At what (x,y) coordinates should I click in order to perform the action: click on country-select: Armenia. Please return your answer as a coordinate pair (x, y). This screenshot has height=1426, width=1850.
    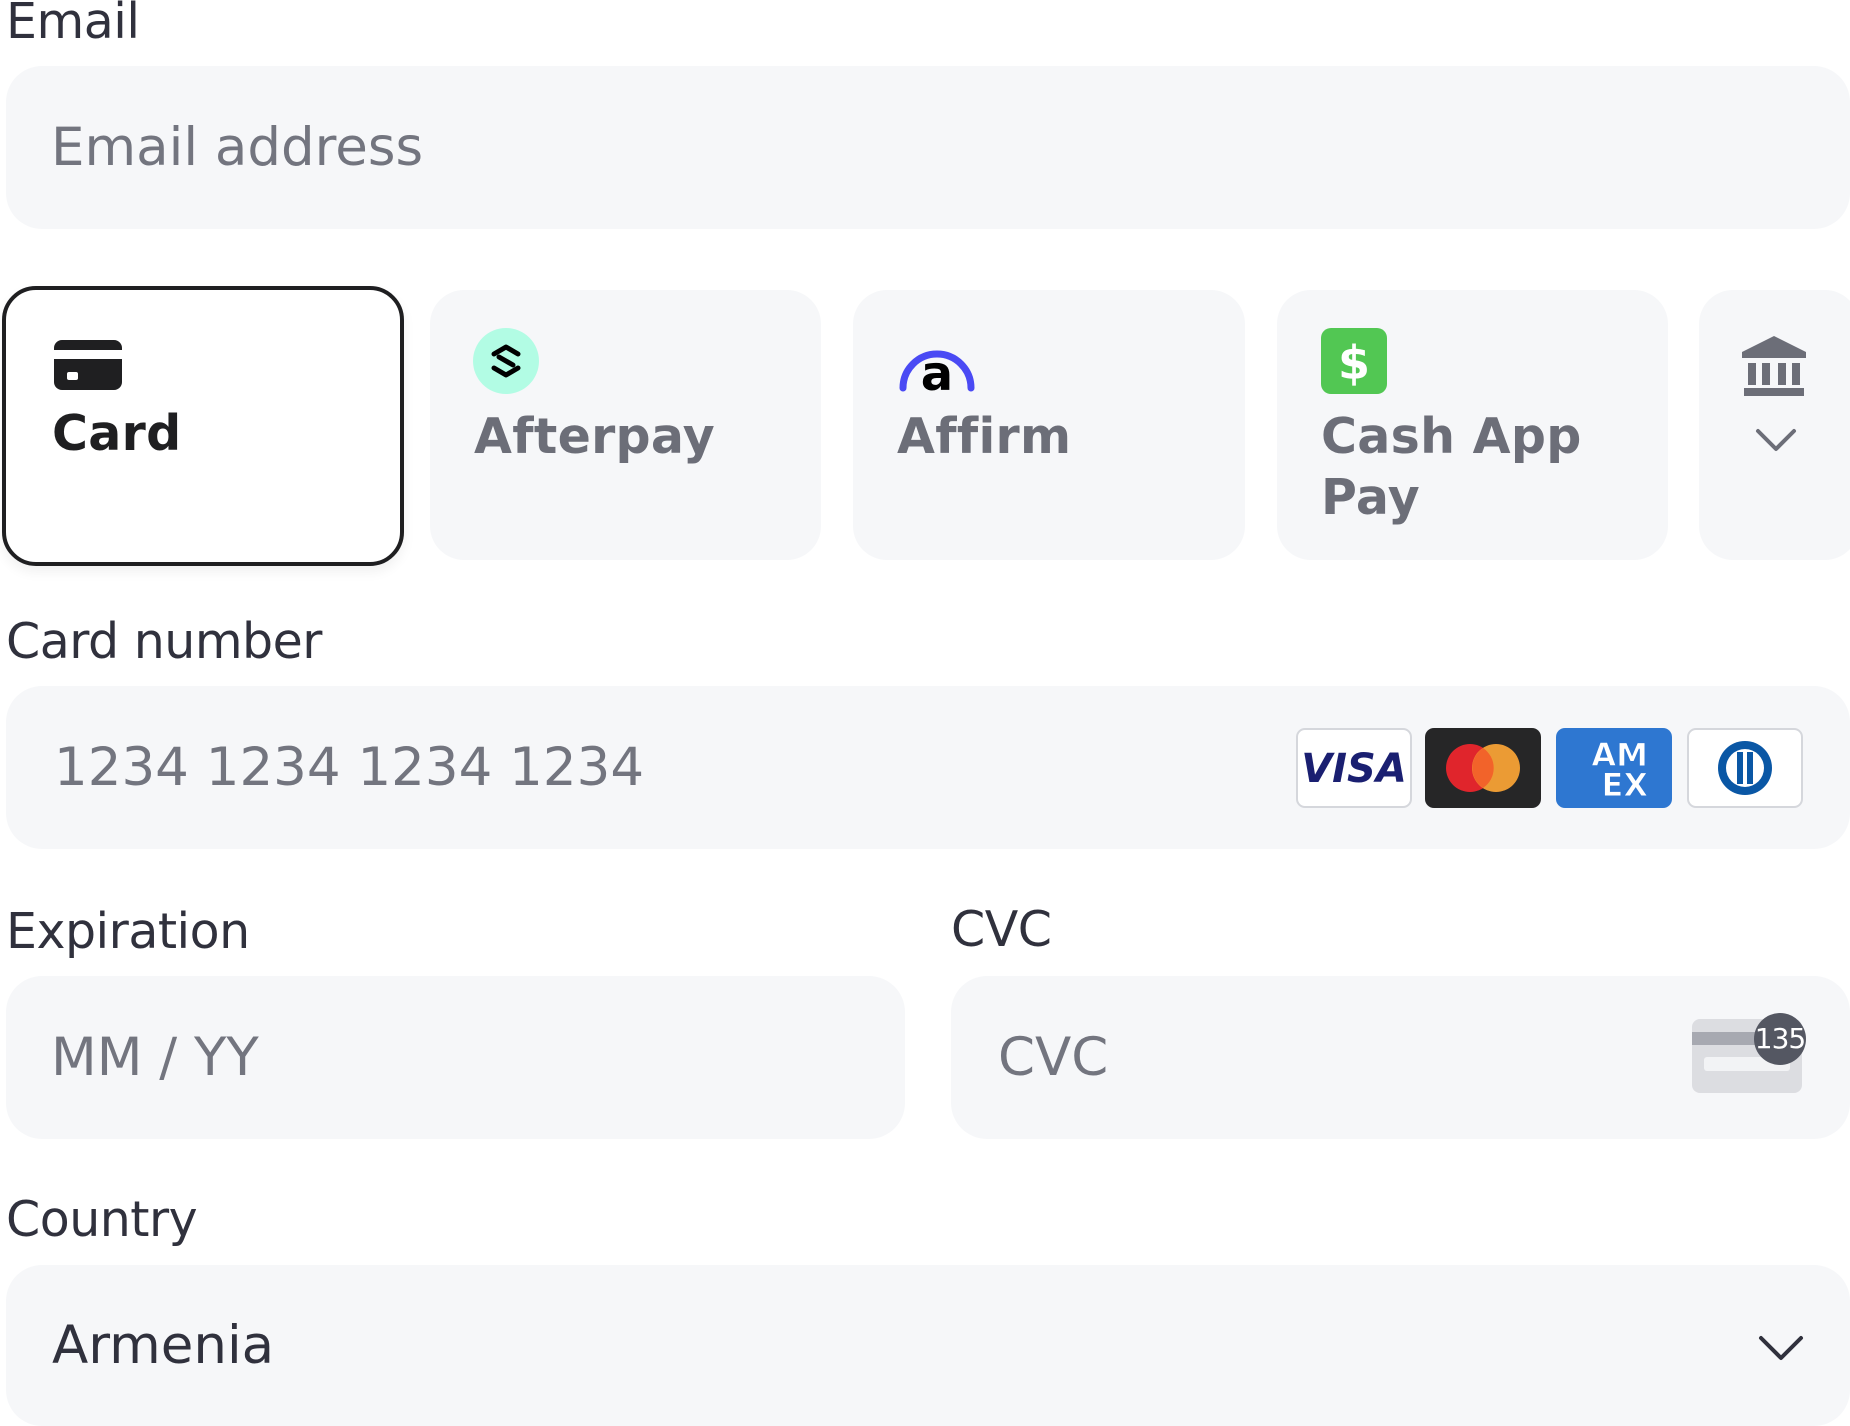
    Looking at the image, I should click on (928, 1345).